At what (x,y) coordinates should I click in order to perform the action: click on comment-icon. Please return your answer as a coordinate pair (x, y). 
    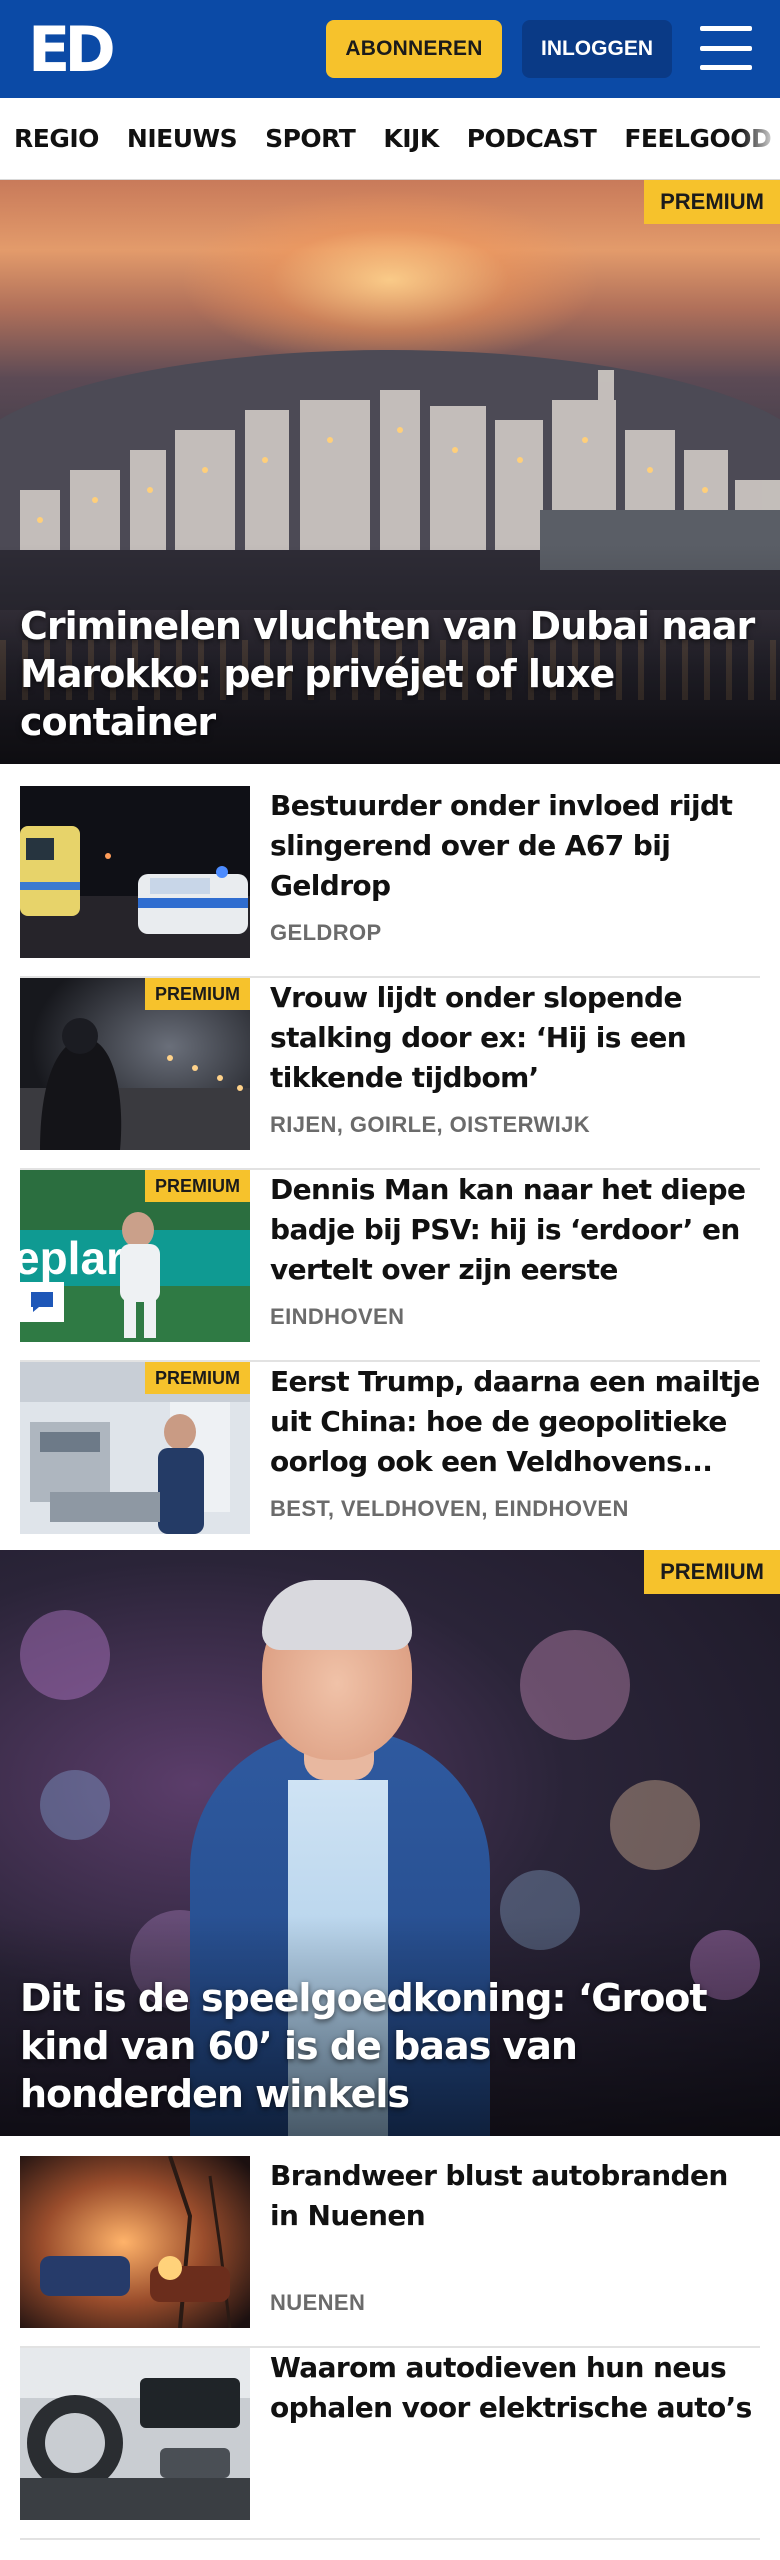
    Looking at the image, I should click on (42, 1302).